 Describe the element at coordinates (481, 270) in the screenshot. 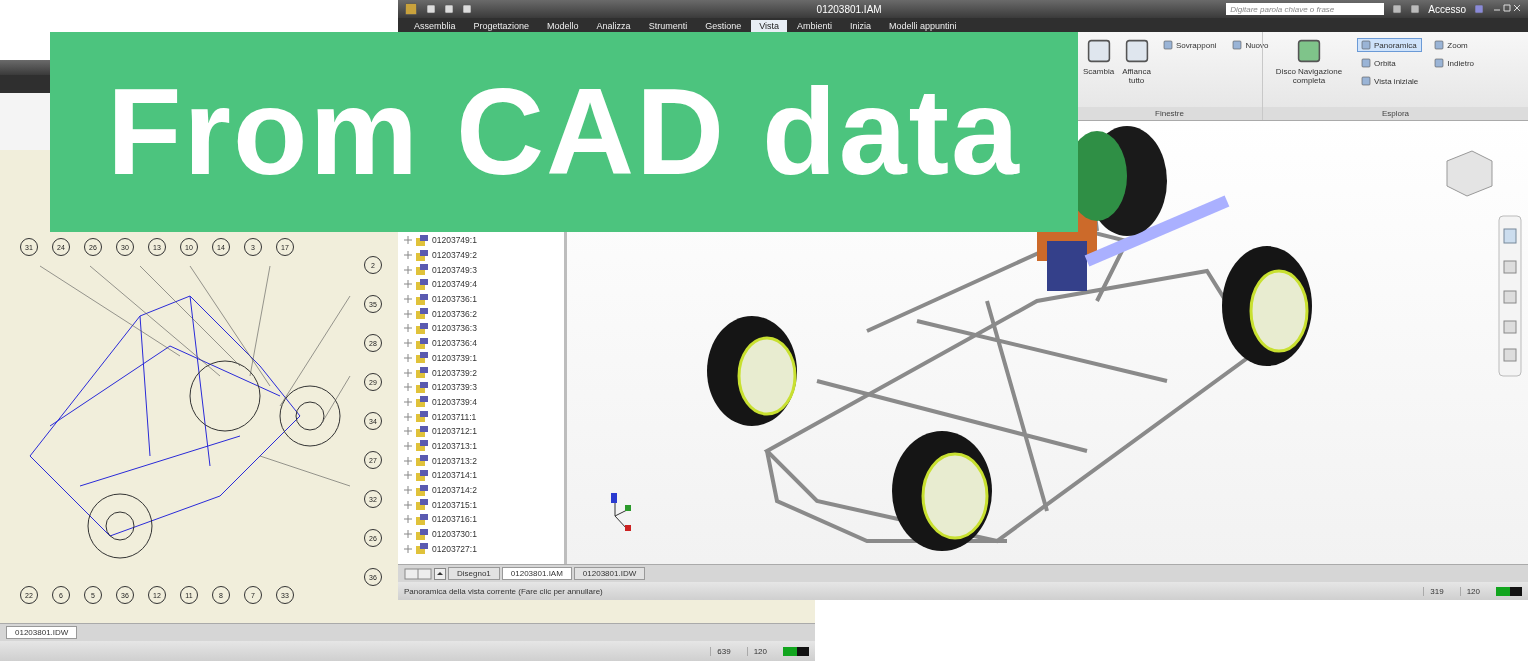

I see `tree-item: 01203749:3` at that location.